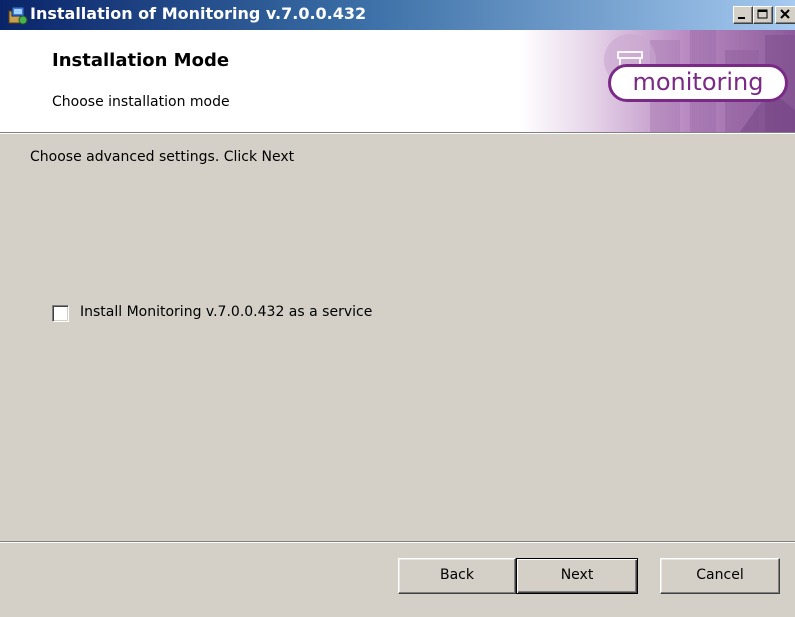 The image size is (795, 617). I want to click on window-title: Installation of Monitoring v.7.0.0.432, so click(198, 13).